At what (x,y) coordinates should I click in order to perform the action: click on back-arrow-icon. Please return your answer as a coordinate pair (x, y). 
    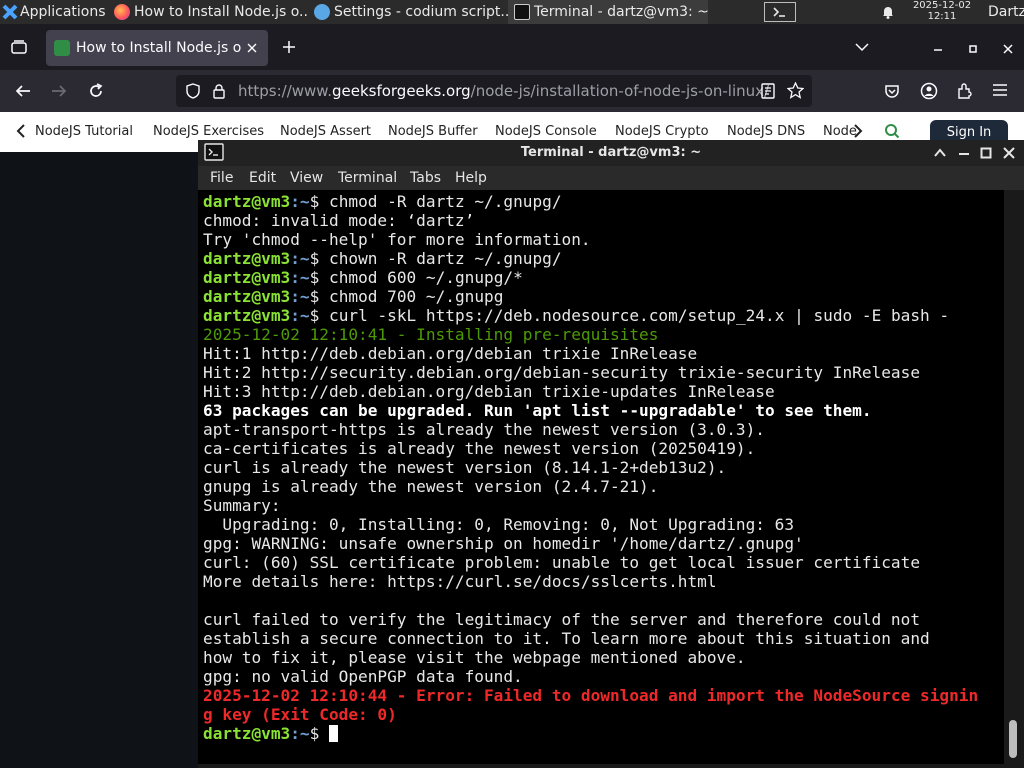
    Looking at the image, I should click on (23, 91).